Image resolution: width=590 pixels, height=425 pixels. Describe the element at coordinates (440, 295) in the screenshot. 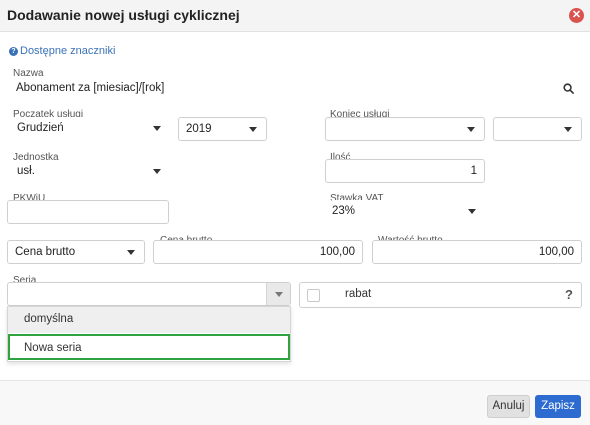

I see `rabat-field: rabat ?` at that location.